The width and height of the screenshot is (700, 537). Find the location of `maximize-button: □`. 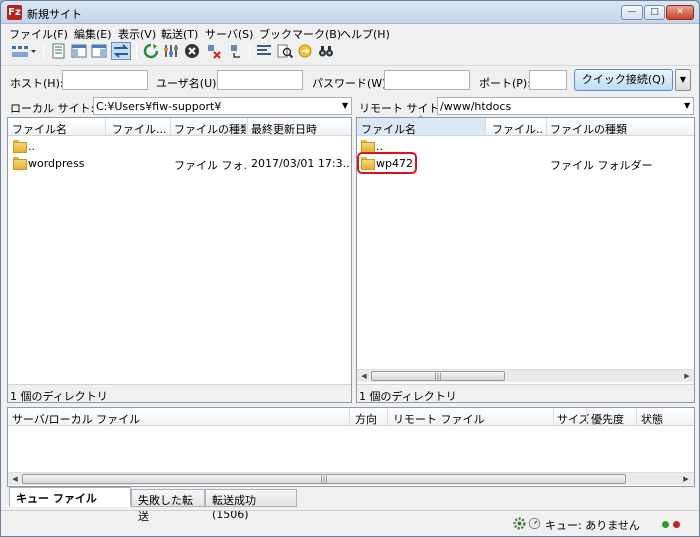

maximize-button: □ is located at coordinates (654, 12).